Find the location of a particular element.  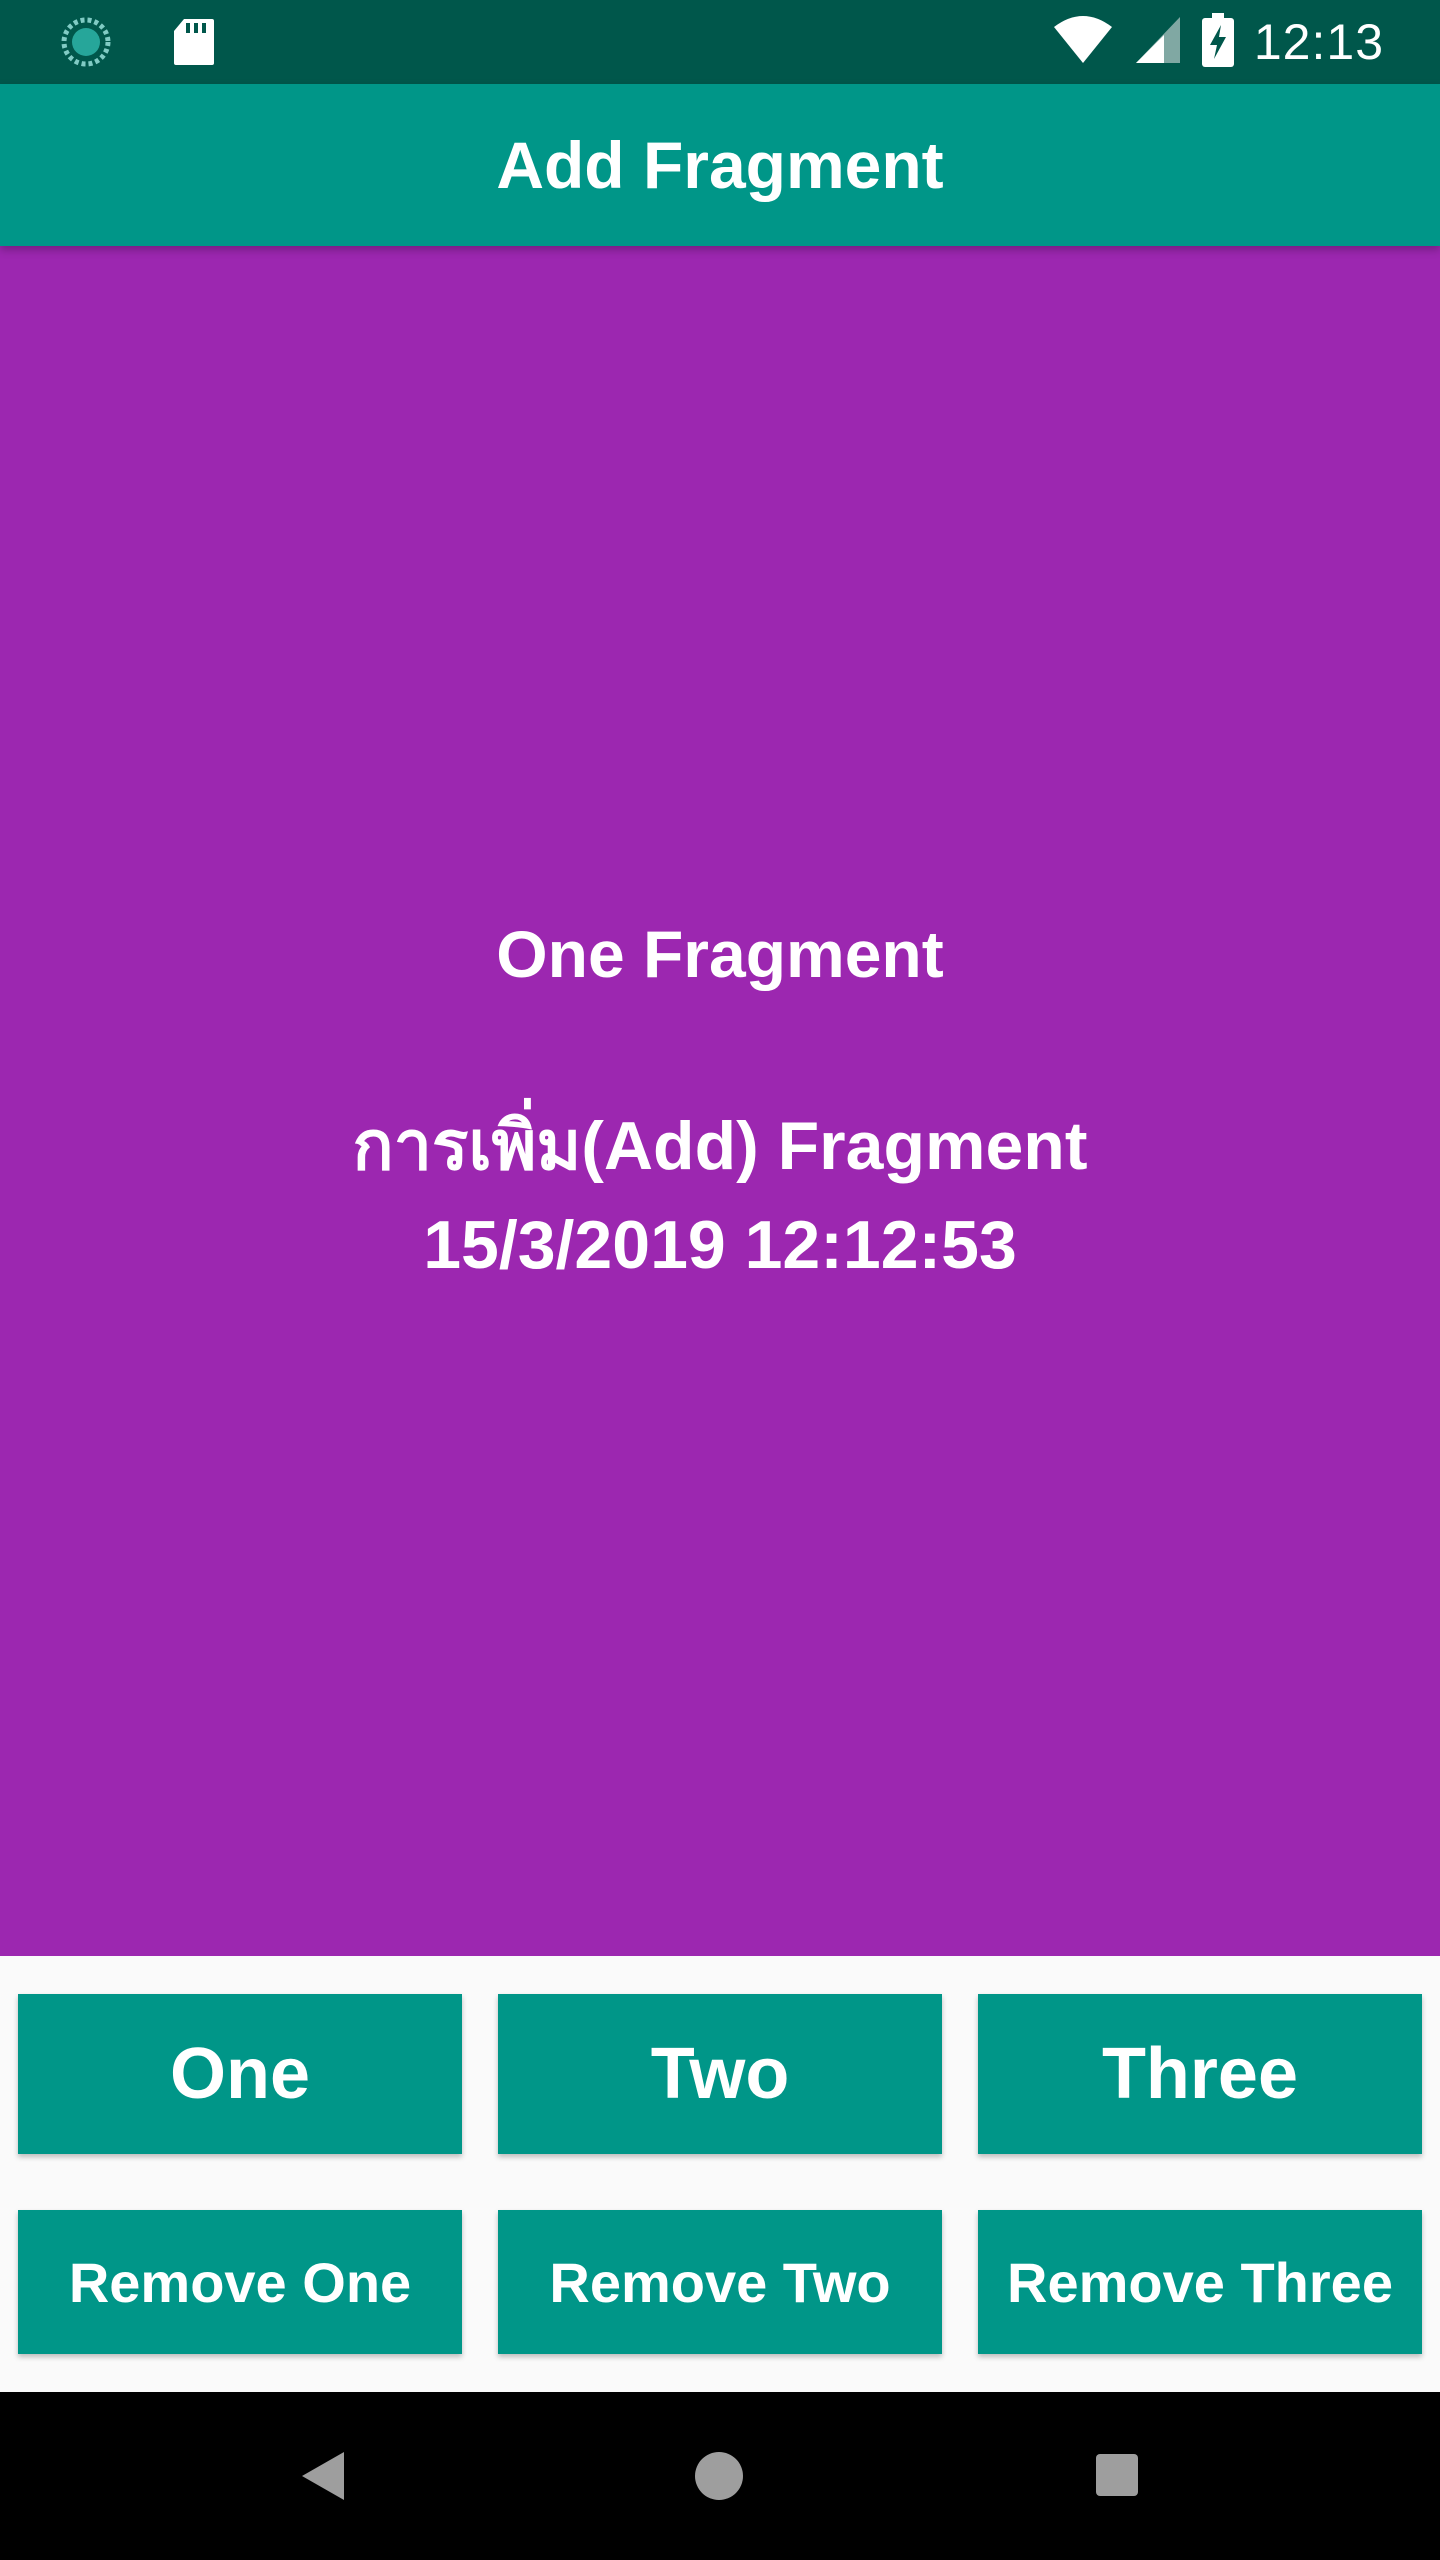

status-time: 12:13 is located at coordinates (1318, 42).